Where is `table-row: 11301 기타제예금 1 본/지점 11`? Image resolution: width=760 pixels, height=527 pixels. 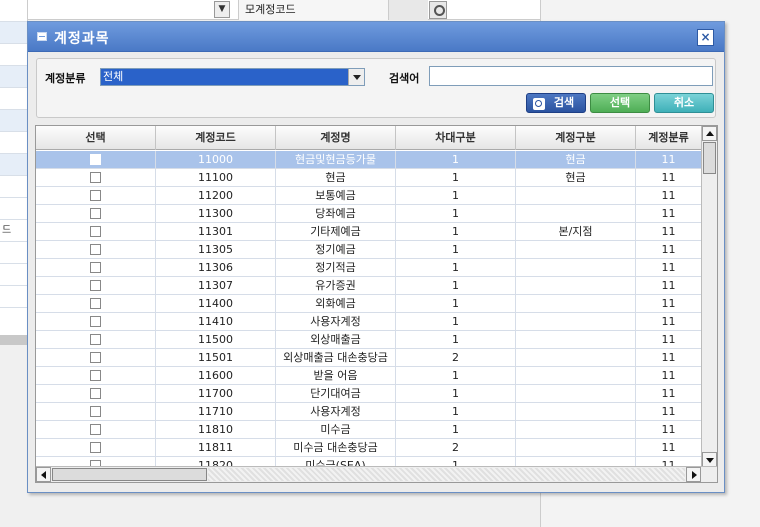 table-row: 11301 기타제예금 1 본/지점 11 is located at coordinates (369, 232).